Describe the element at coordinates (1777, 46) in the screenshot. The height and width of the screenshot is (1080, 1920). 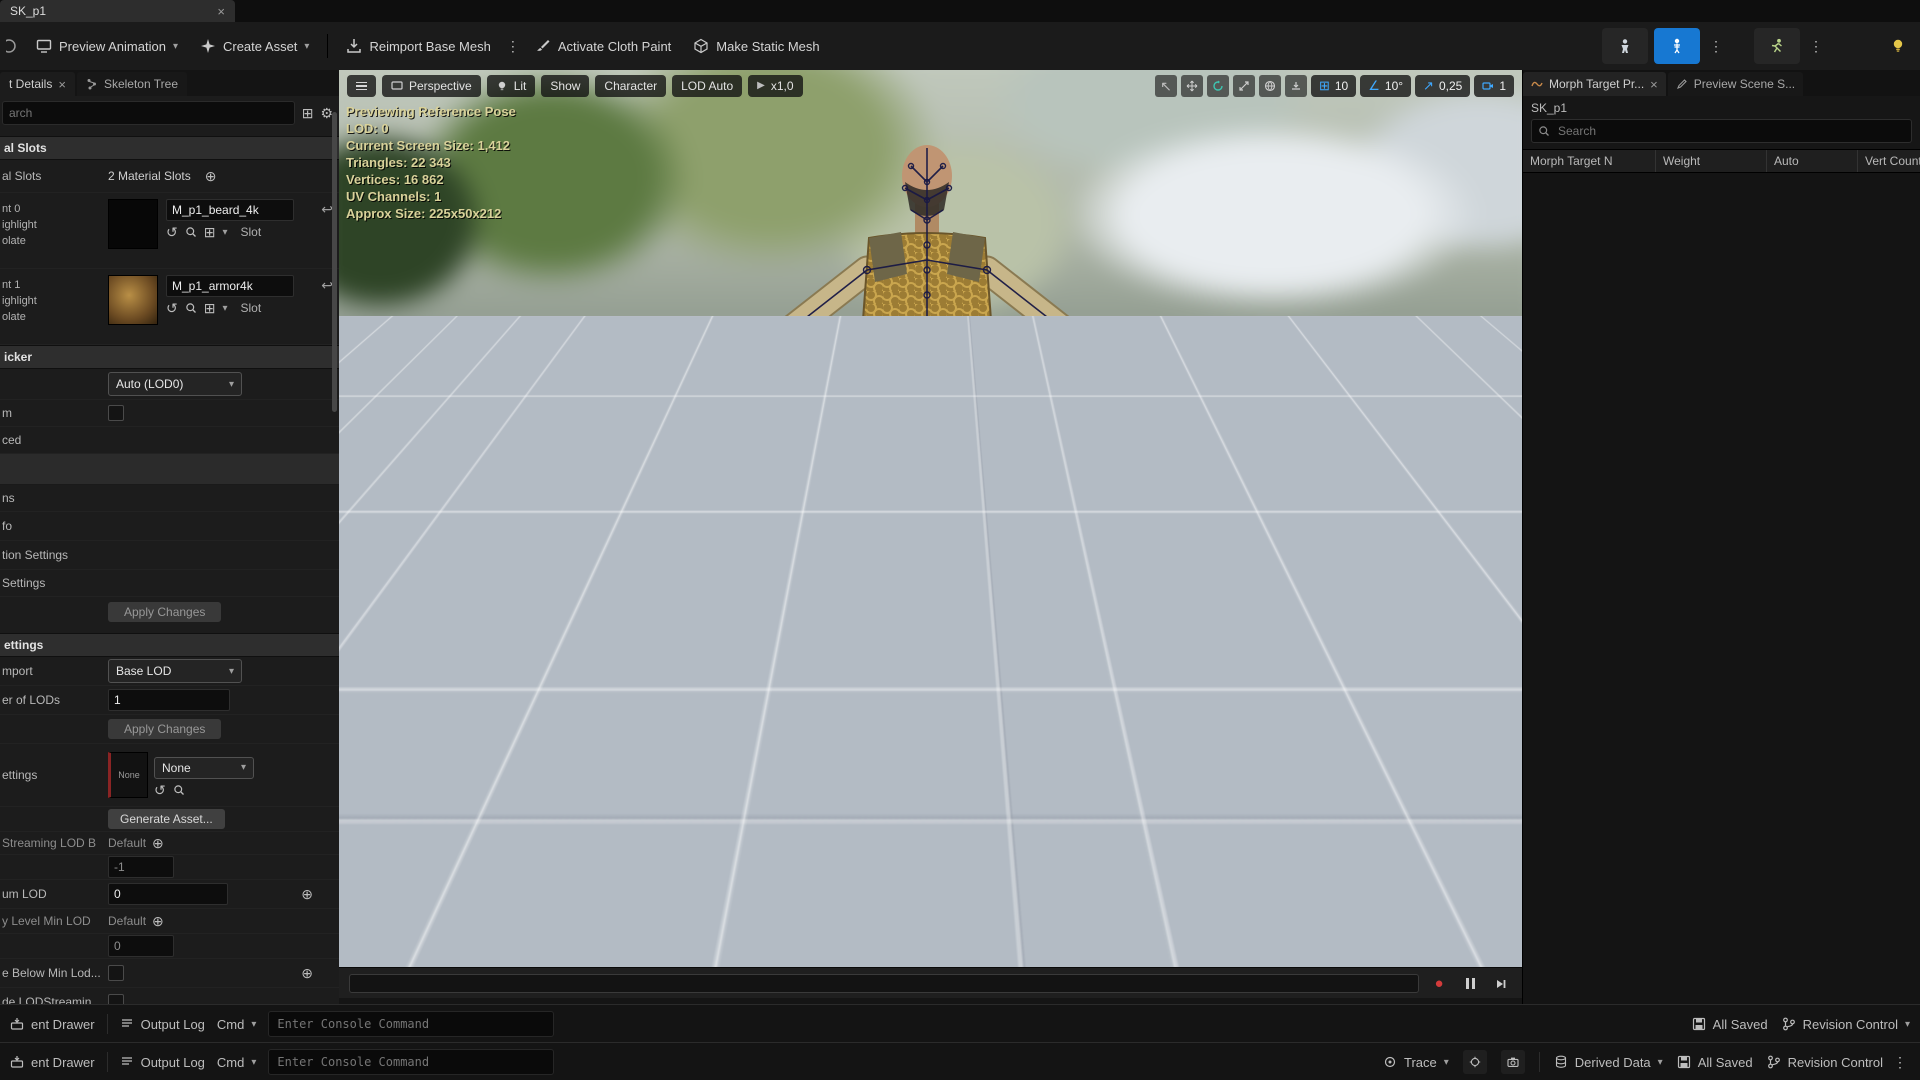
I see `animation-mode-button` at that location.